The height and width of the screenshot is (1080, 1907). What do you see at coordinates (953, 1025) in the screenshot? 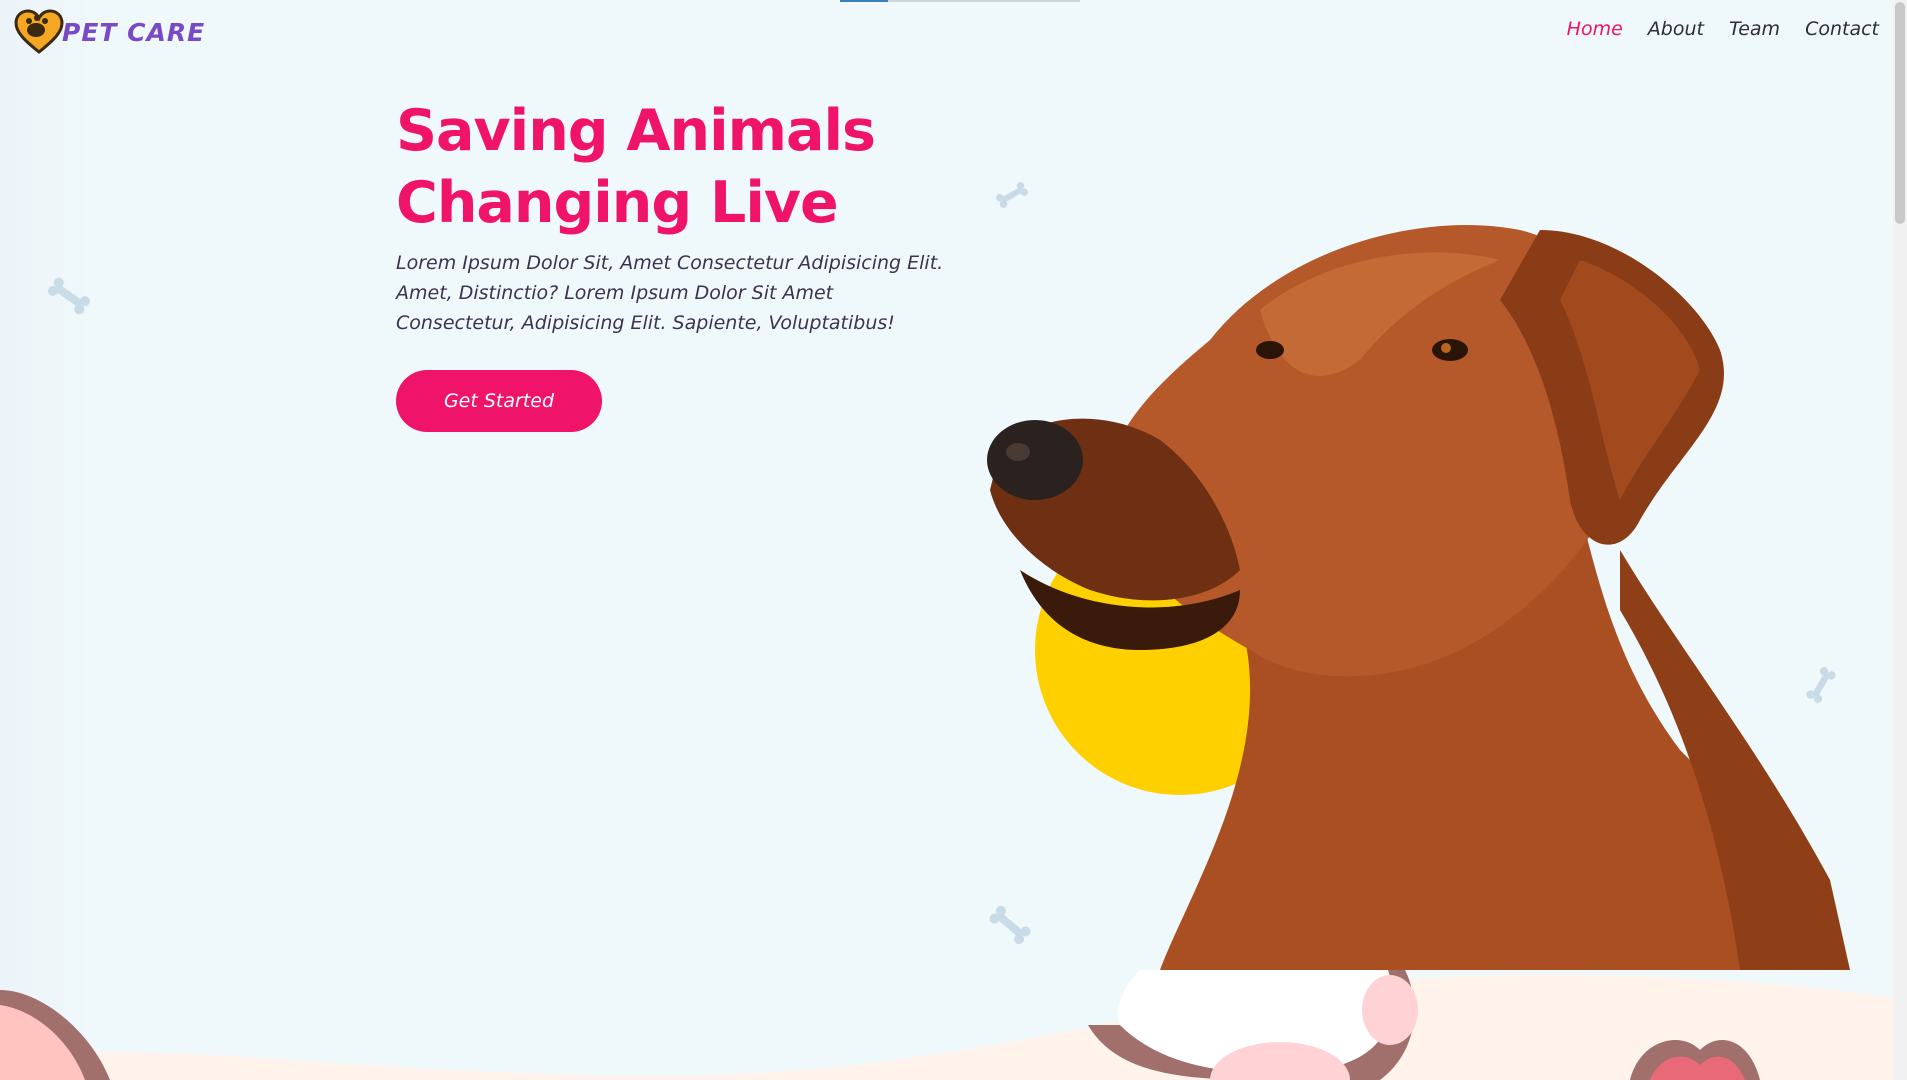
I see `bottom-wave` at bounding box center [953, 1025].